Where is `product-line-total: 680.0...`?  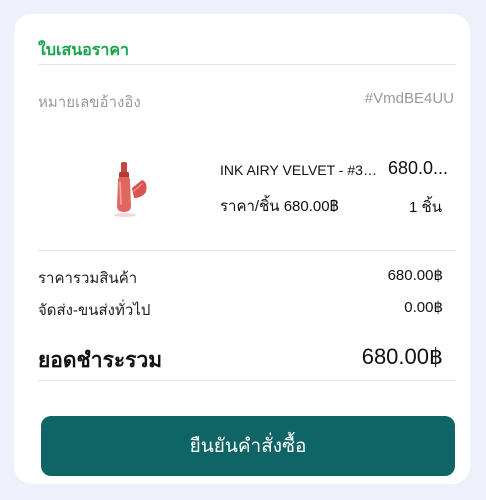 product-line-total: 680.0... is located at coordinates (418, 168).